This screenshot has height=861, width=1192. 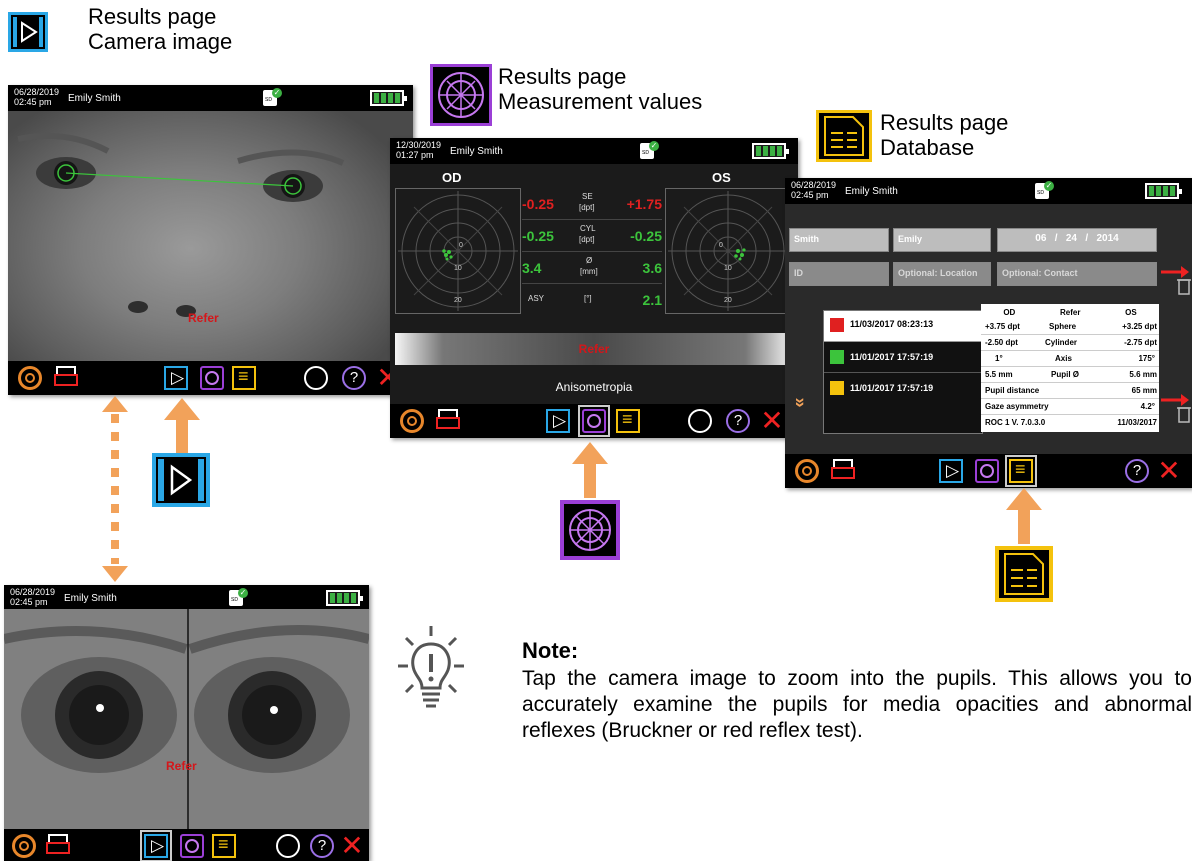 What do you see at coordinates (592, 268) in the screenshot?
I see `measurement-row: 3.4 Ø [mm] 3.6` at bounding box center [592, 268].